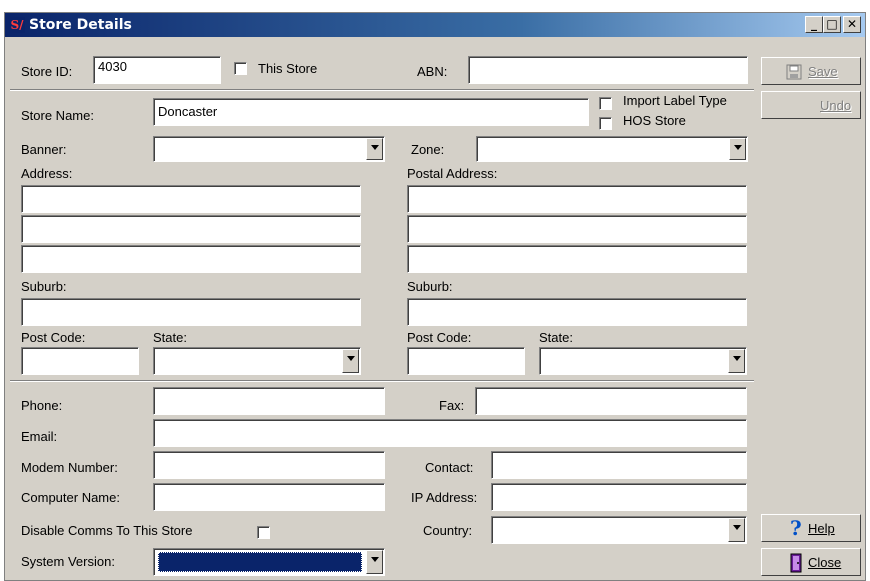  What do you see at coordinates (452, 405) in the screenshot?
I see `fax-label: Fax:` at bounding box center [452, 405].